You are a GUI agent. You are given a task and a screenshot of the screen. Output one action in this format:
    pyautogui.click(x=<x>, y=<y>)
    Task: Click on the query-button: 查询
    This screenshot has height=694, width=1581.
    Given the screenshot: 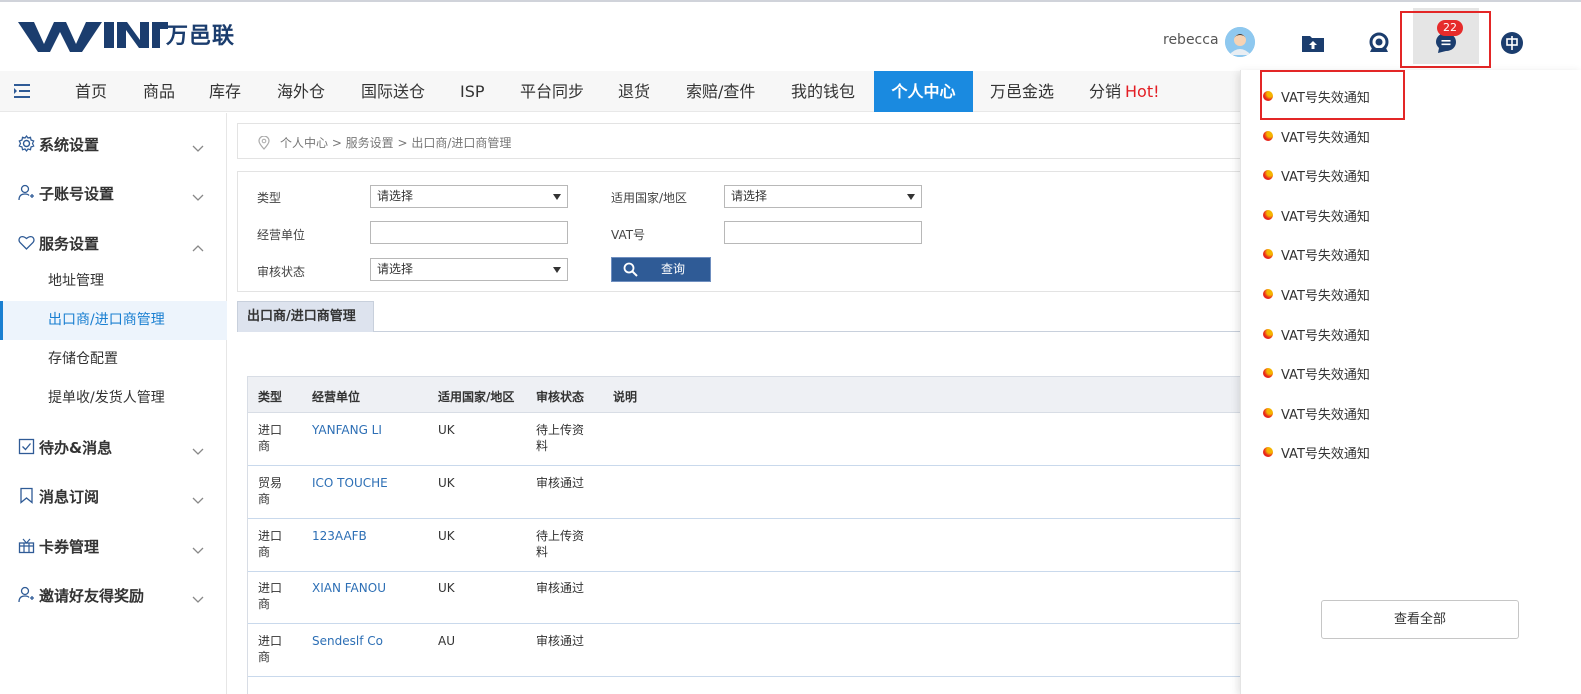 What is the action you would take?
    pyautogui.click(x=661, y=269)
    